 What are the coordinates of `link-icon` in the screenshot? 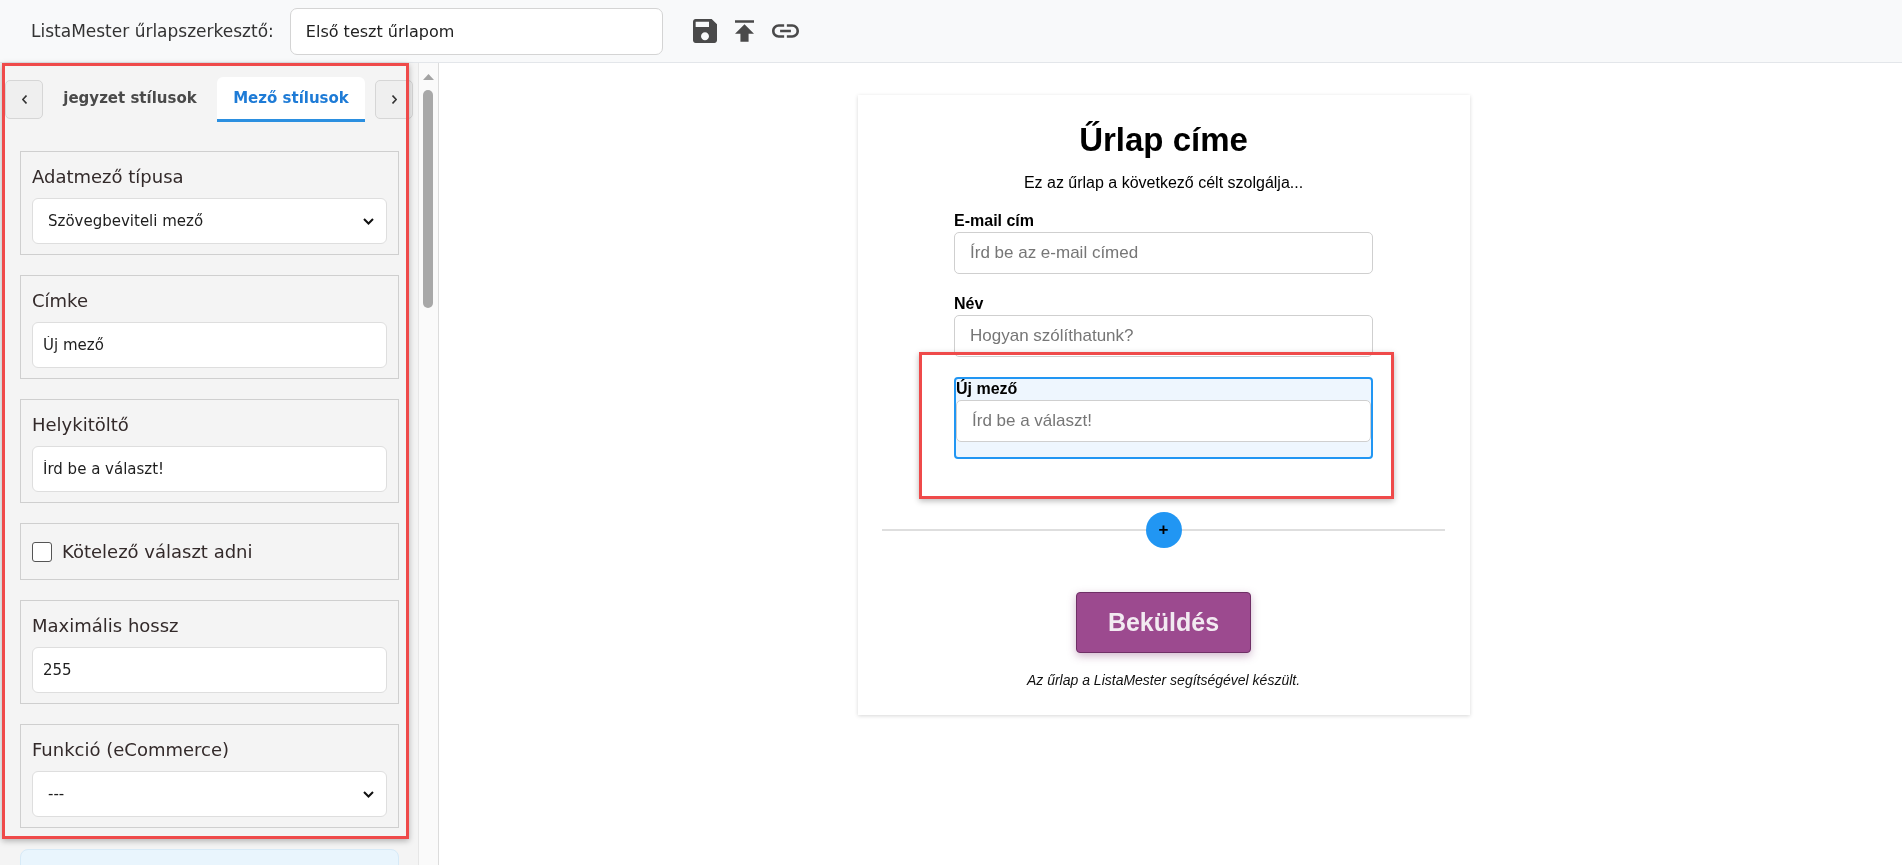 It's located at (785, 31).